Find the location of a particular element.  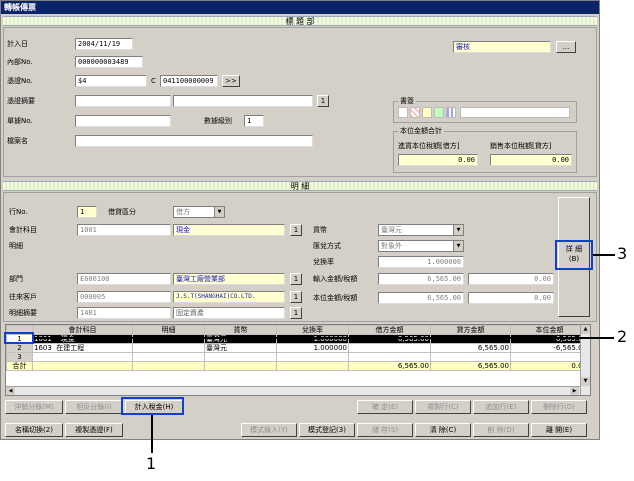

clear-button: 清 除(C) is located at coordinates (443, 430).